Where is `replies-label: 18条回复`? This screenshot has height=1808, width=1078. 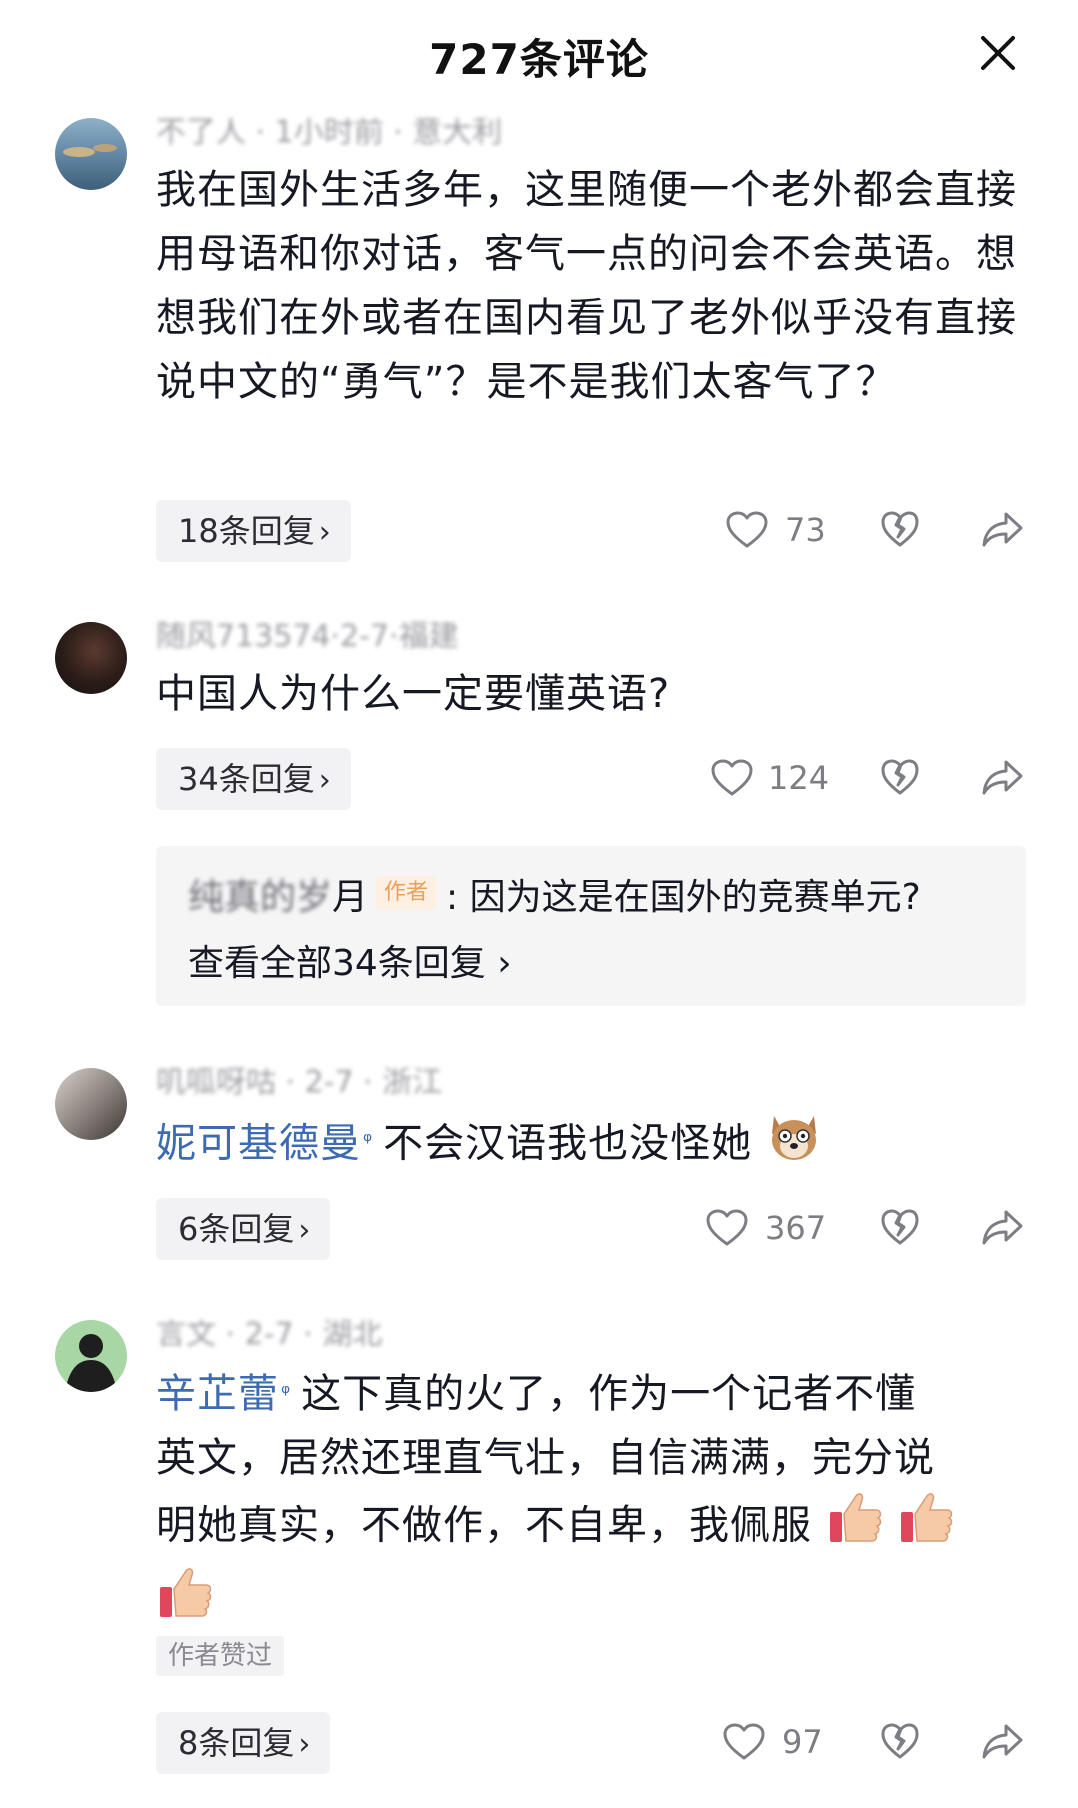 replies-label: 18条回复 is located at coordinates (246, 531).